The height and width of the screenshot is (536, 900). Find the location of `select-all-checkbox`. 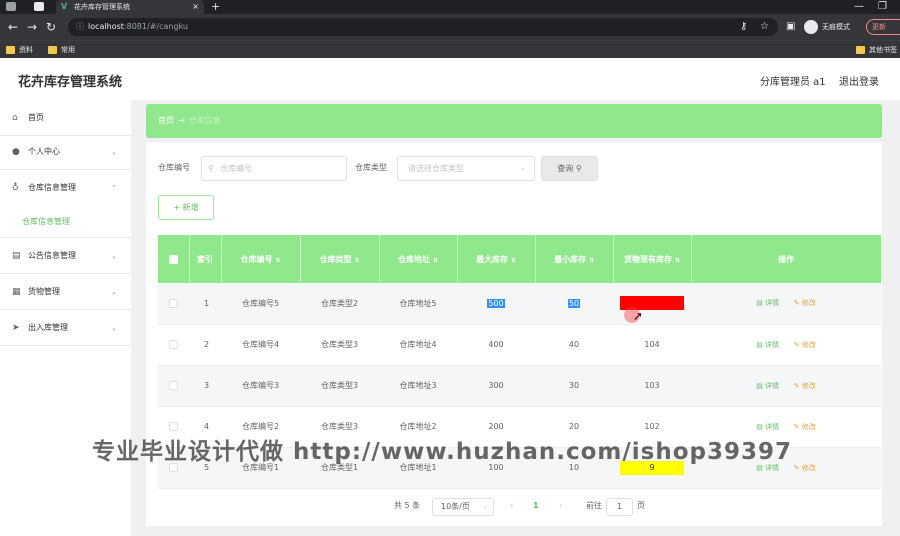

select-all-checkbox is located at coordinates (174, 259).